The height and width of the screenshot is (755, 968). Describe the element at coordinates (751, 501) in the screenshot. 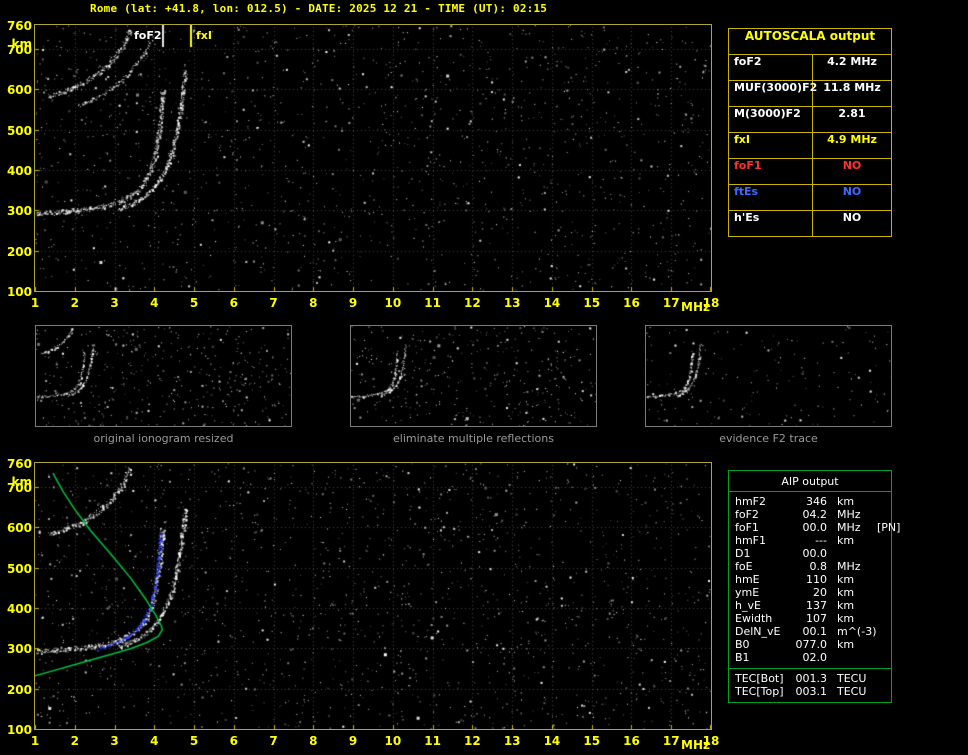

I see `param-cell: hmF2` at that location.